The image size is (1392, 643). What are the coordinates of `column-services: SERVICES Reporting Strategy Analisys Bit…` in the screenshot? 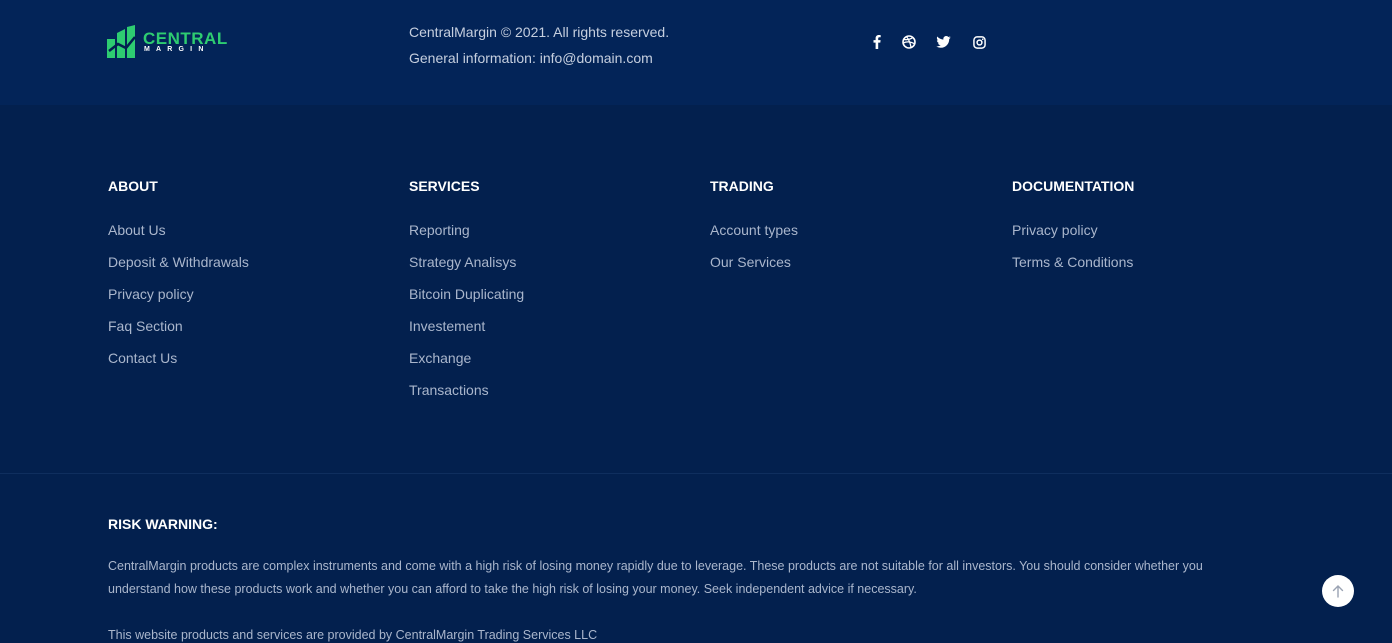 It's located at (466, 296).